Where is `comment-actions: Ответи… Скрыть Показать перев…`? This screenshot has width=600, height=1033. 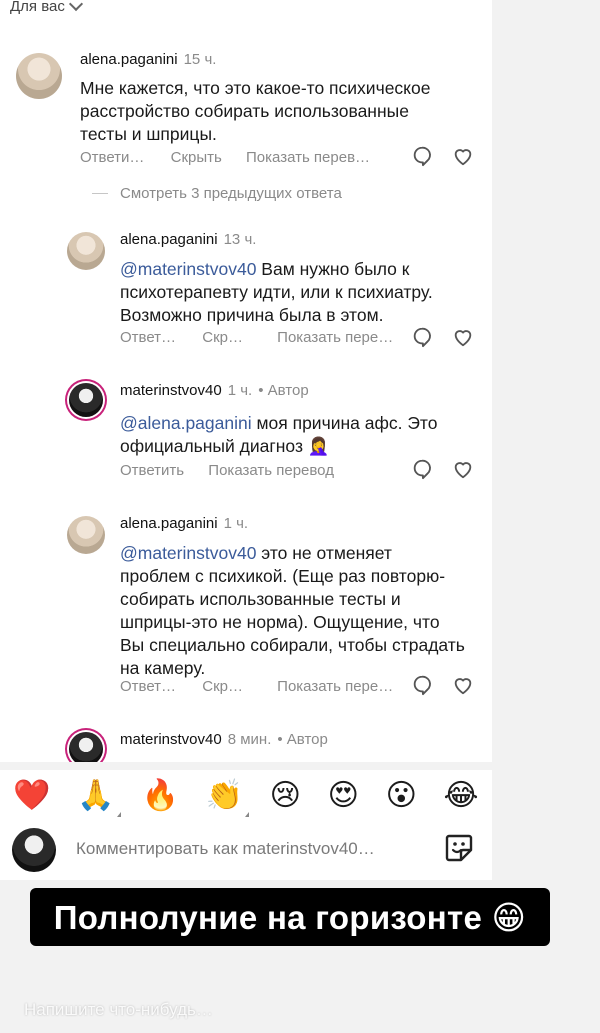 comment-actions: Ответи… Скрыть Показать перев… is located at coordinates (225, 157).